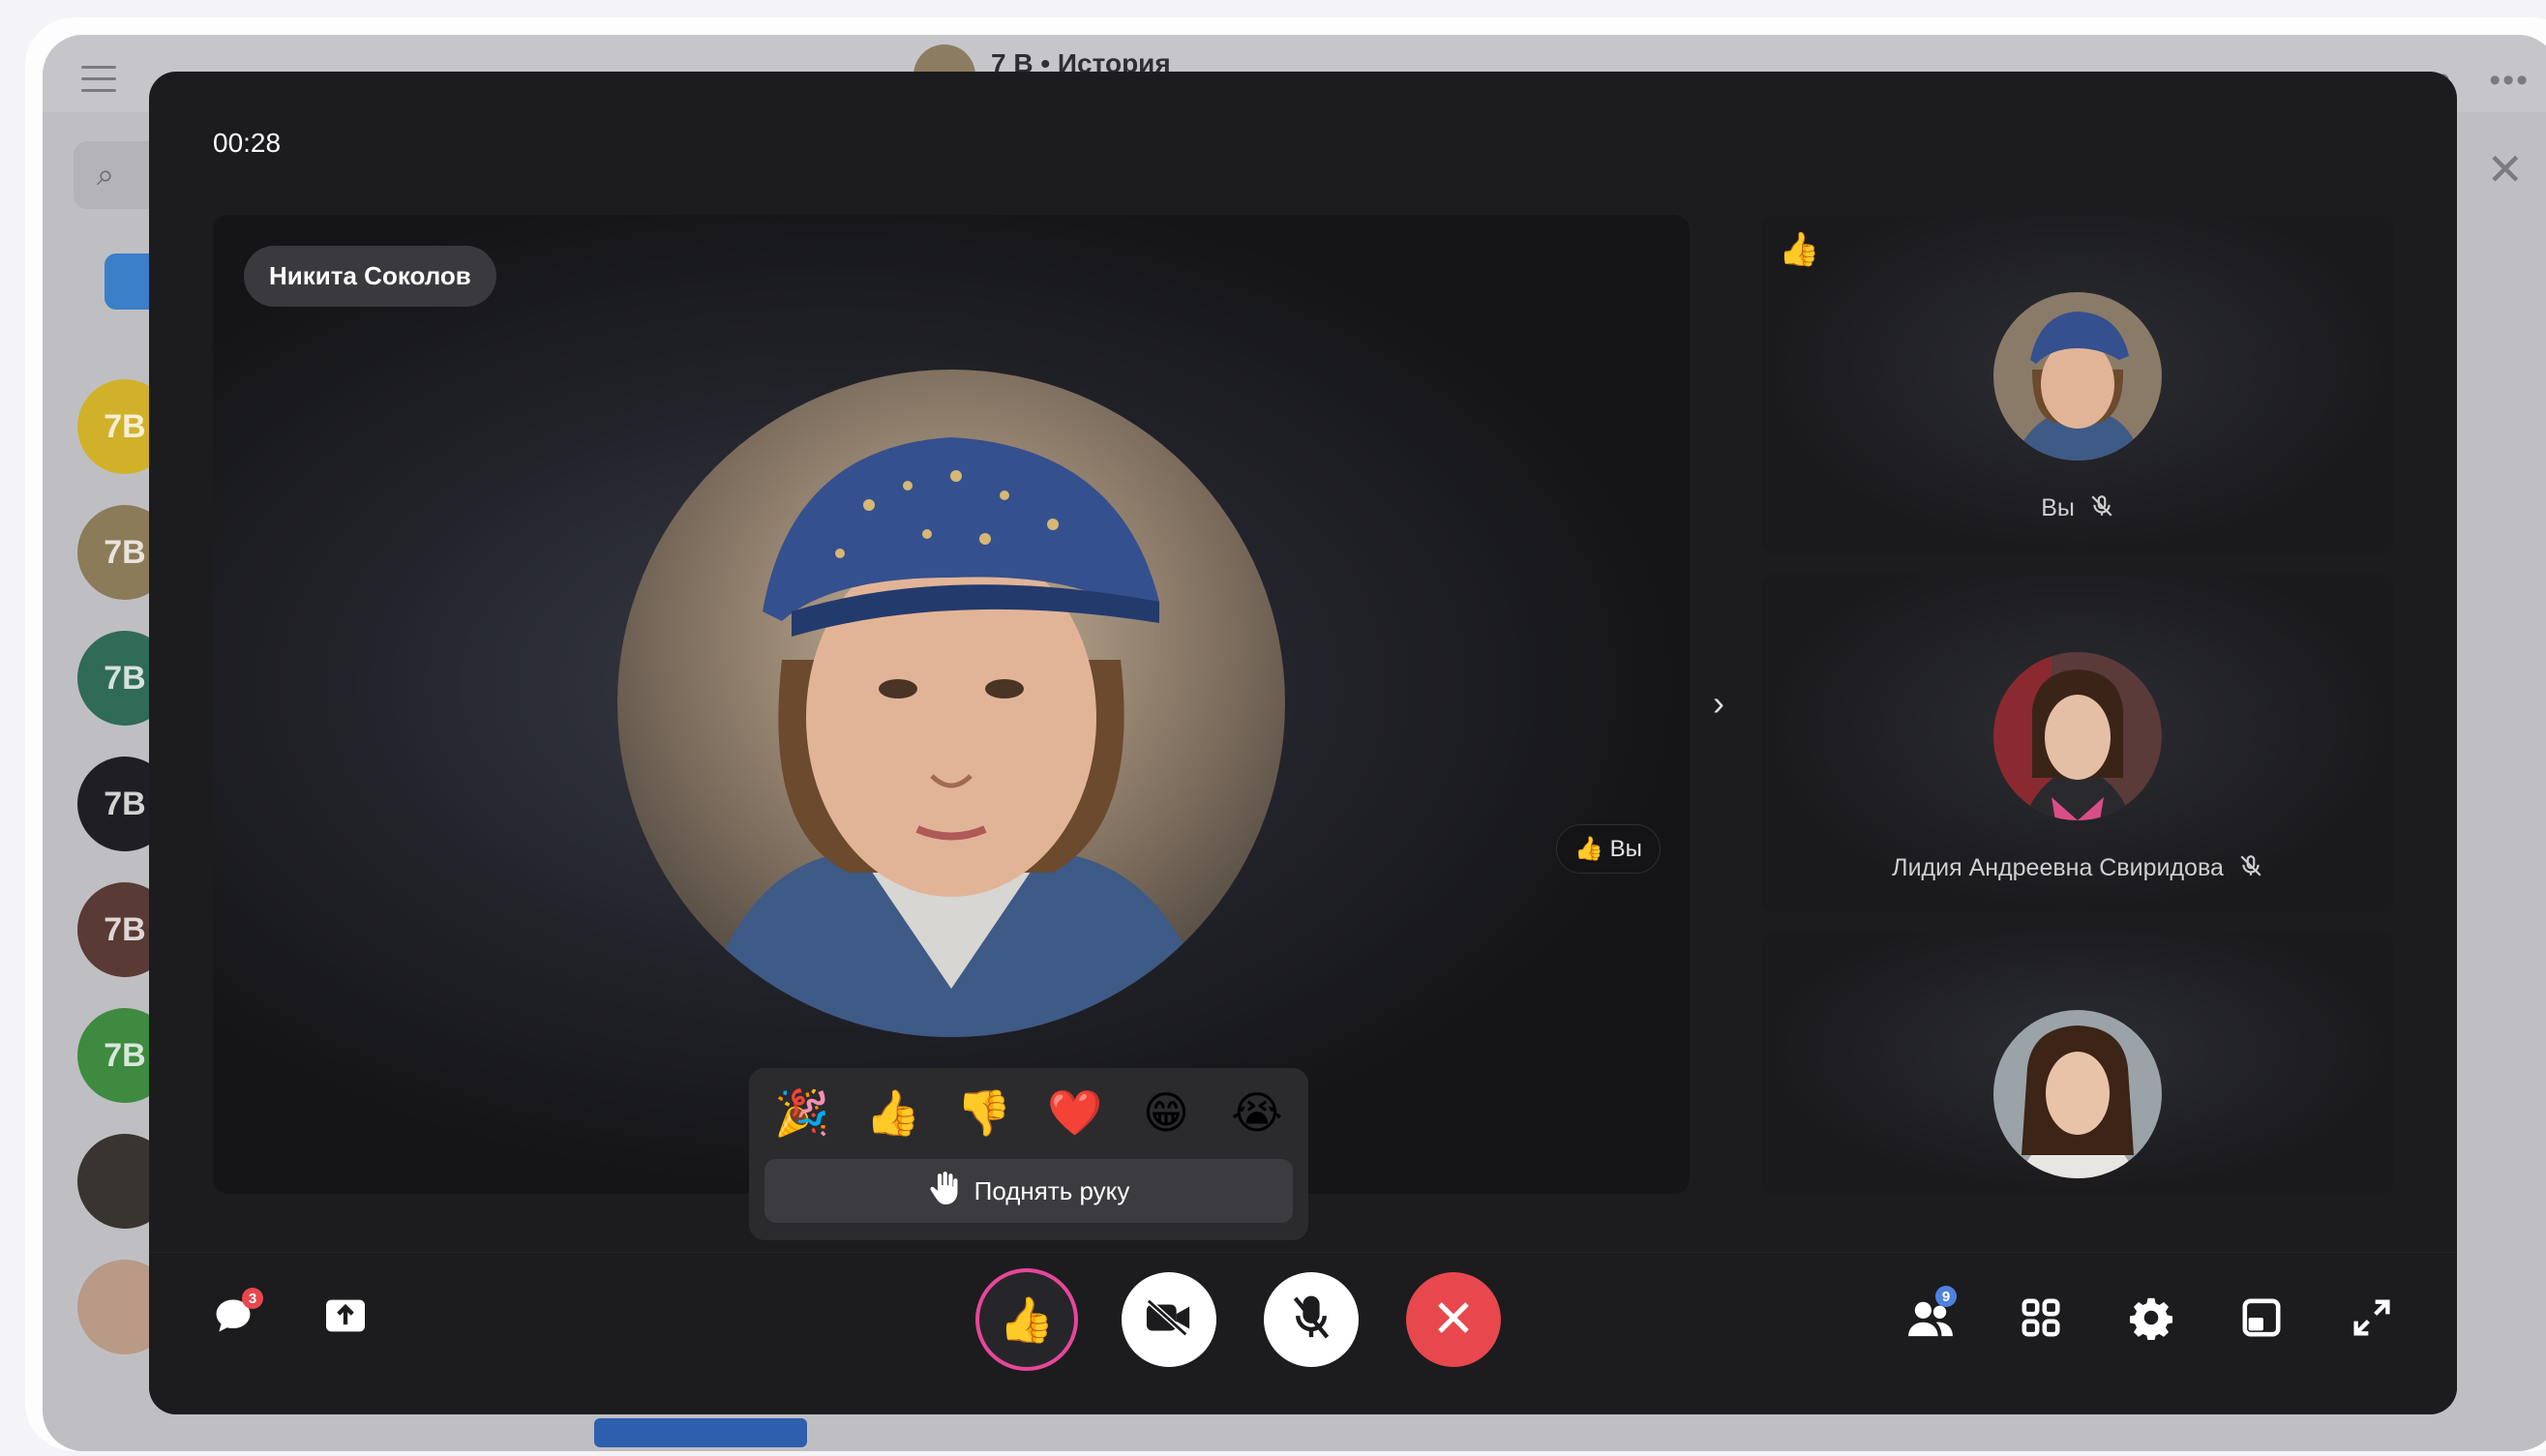 This screenshot has height=1456, width=2546. Describe the element at coordinates (1028, 1154) in the screenshot. I see `reactions-popover: 🎉 👍 👎 ❤️ 😁 😭 Поднять руку` at that location.